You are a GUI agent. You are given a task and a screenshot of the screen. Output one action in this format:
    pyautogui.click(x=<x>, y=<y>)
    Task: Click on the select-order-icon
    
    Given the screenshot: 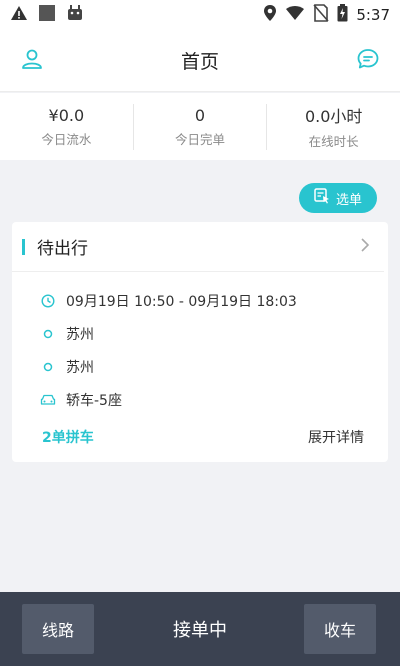 What is the action you would take?
    pyautogui.click(x=322, y=198)
    